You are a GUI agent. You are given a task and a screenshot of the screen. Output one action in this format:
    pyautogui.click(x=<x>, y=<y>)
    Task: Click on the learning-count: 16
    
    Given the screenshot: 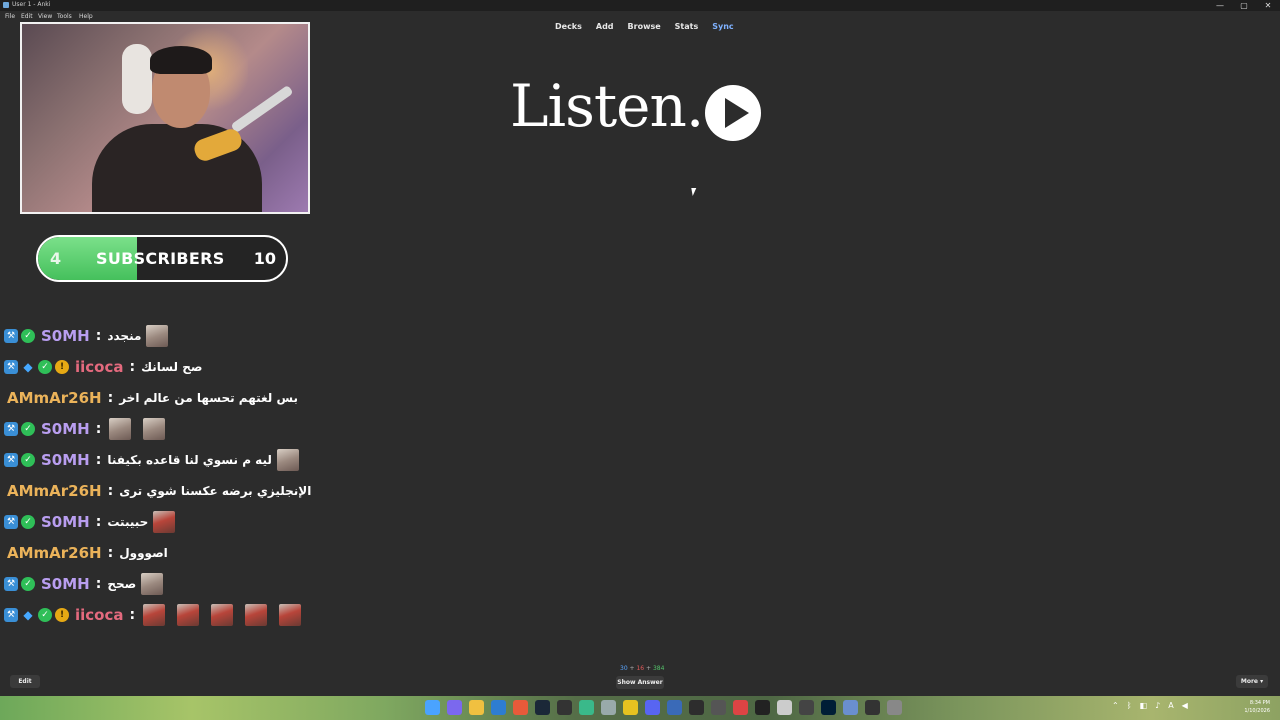 What is the action you would take?
    pyautogui.click(x=640, y=668)
    